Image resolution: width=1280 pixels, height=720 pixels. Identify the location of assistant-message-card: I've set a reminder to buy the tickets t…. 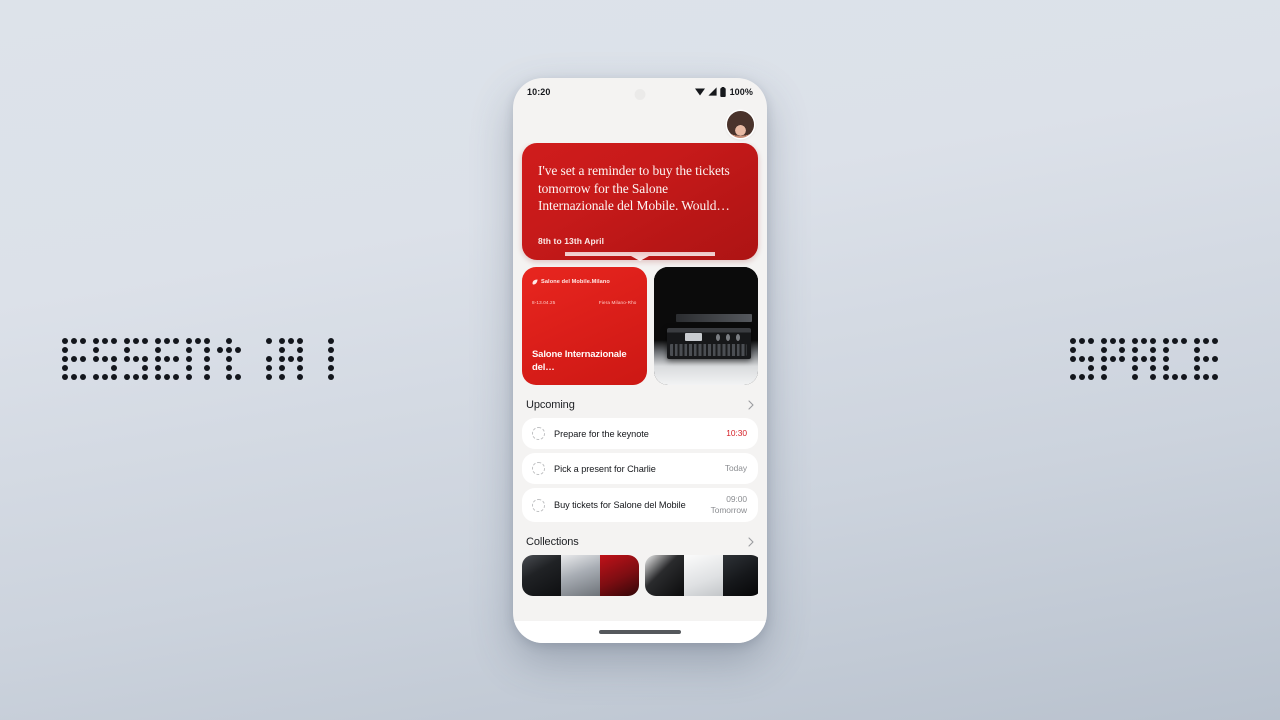
(640, 202).